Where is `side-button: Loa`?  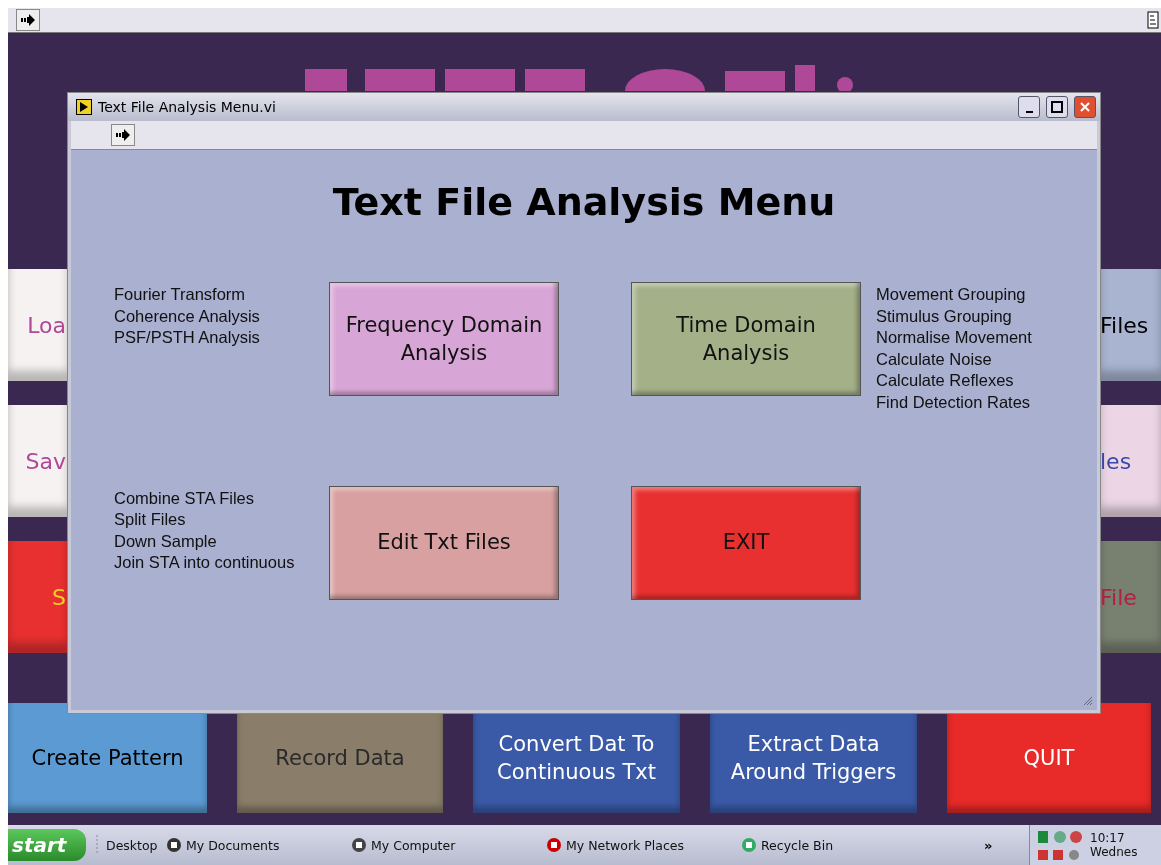 side-button: Loa is located at coordinates (38, 325).